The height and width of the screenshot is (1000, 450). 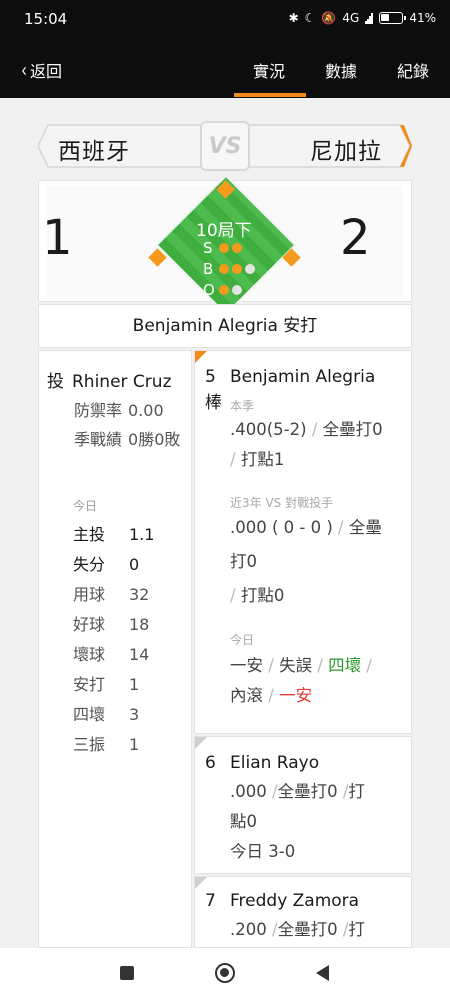 What do you see at coordinates (297, 929) in the screenshot?
I see `ondeck-batter-stats: .200 /全壘打0 /打` at bounding box center [297, 929].